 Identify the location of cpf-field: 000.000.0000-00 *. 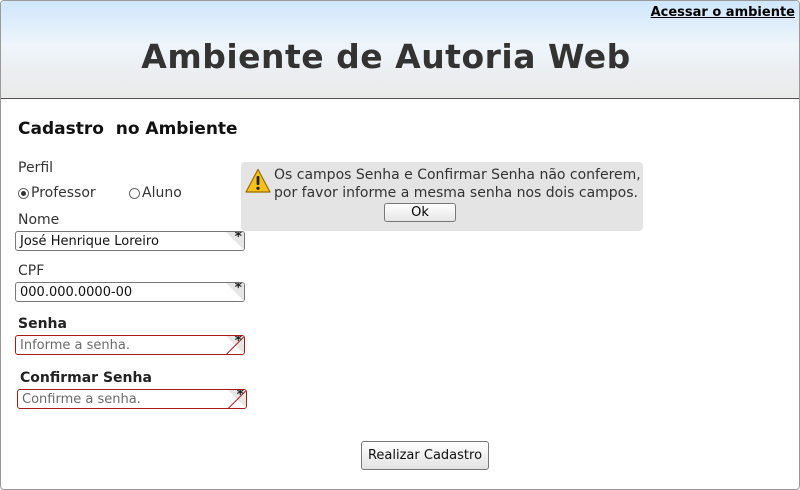
(130, 292).